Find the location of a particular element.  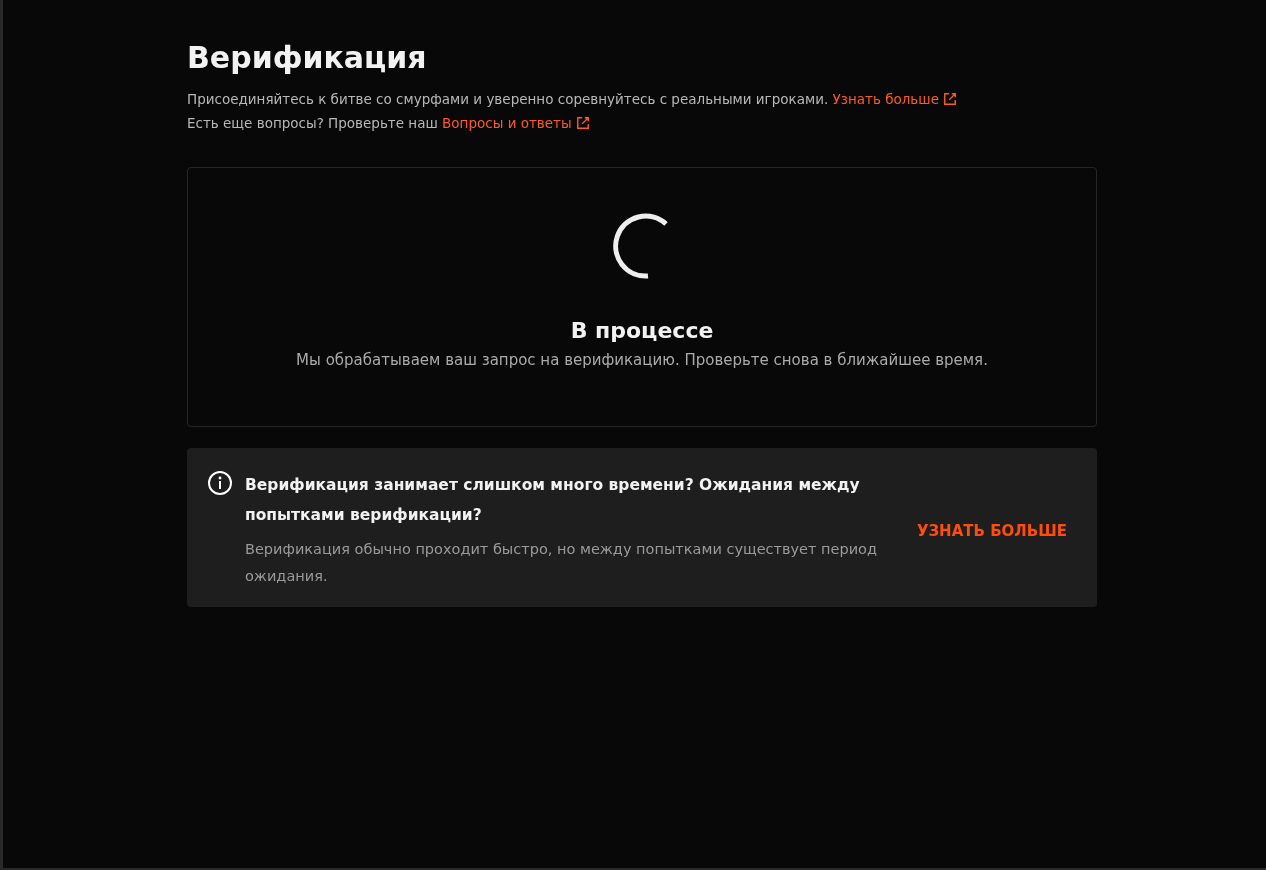

intro-text: Есть еще вопросы? Проверьте наш Вопросы и ответы is located at coordinates (642, 123).